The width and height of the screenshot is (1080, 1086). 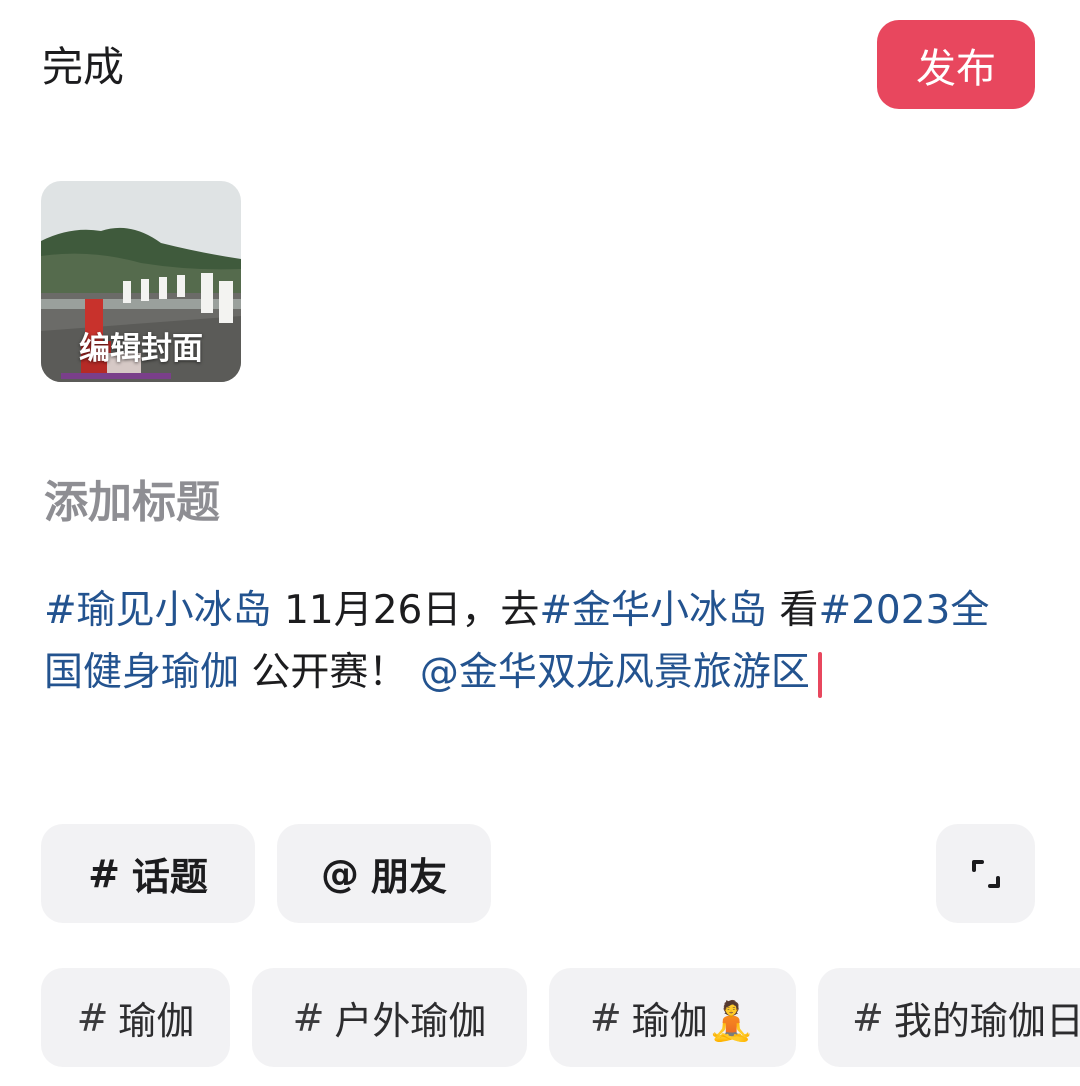 I want to click on suggested-topic-chip: # 户外瑜伽, so click(x=389, y=1017).